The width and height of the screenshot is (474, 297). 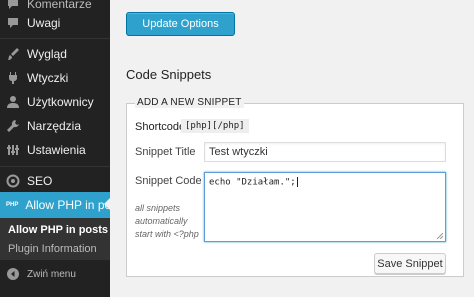 I want to click on brush-icon, so click(x=13, y=54).